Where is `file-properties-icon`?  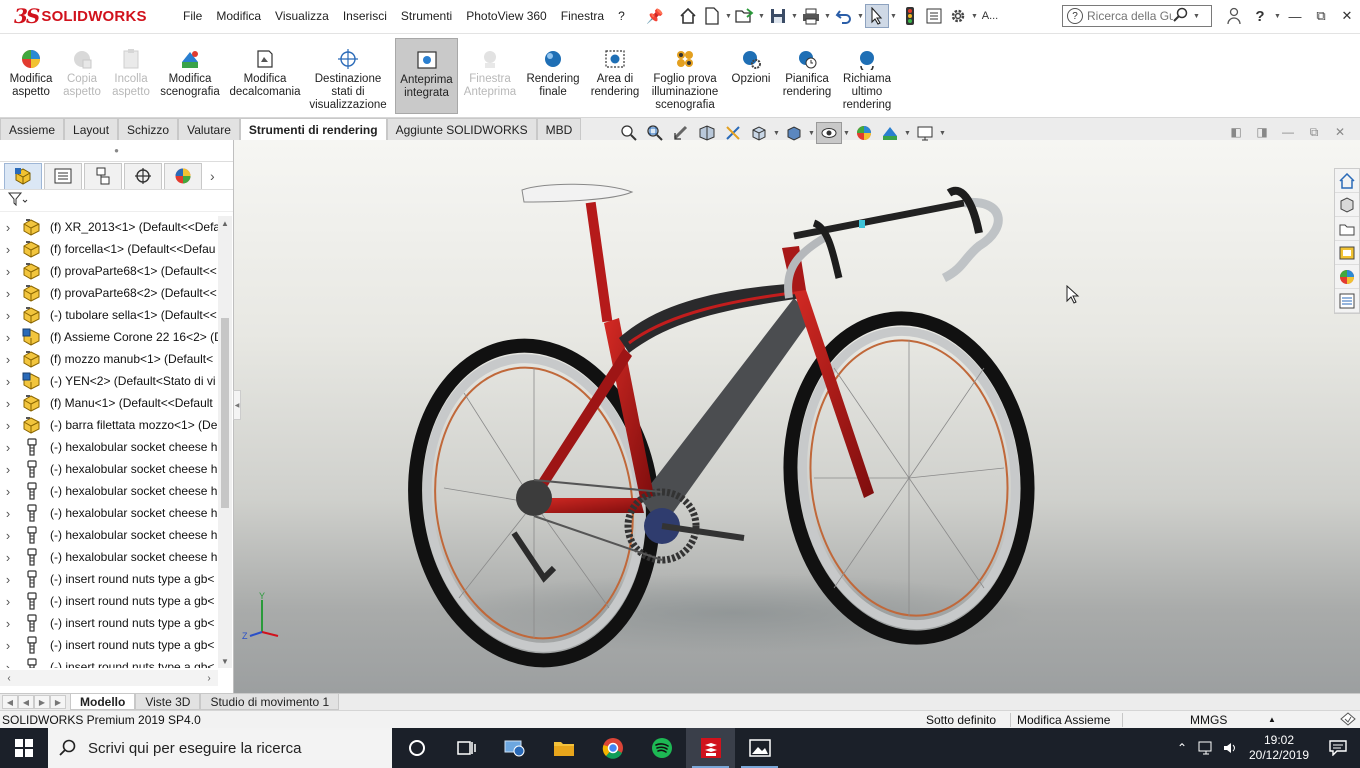 file-properties-icon is located at coordinates (934, 16).